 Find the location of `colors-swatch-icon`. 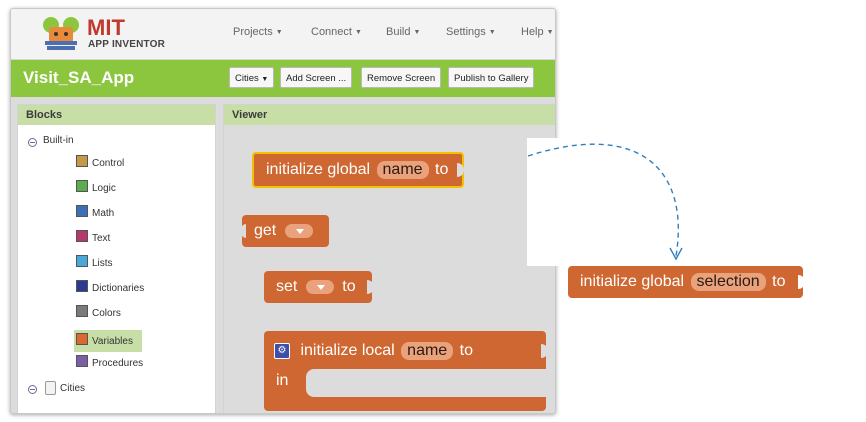

colors-swatch-icon is located at coordinates (82, 311).